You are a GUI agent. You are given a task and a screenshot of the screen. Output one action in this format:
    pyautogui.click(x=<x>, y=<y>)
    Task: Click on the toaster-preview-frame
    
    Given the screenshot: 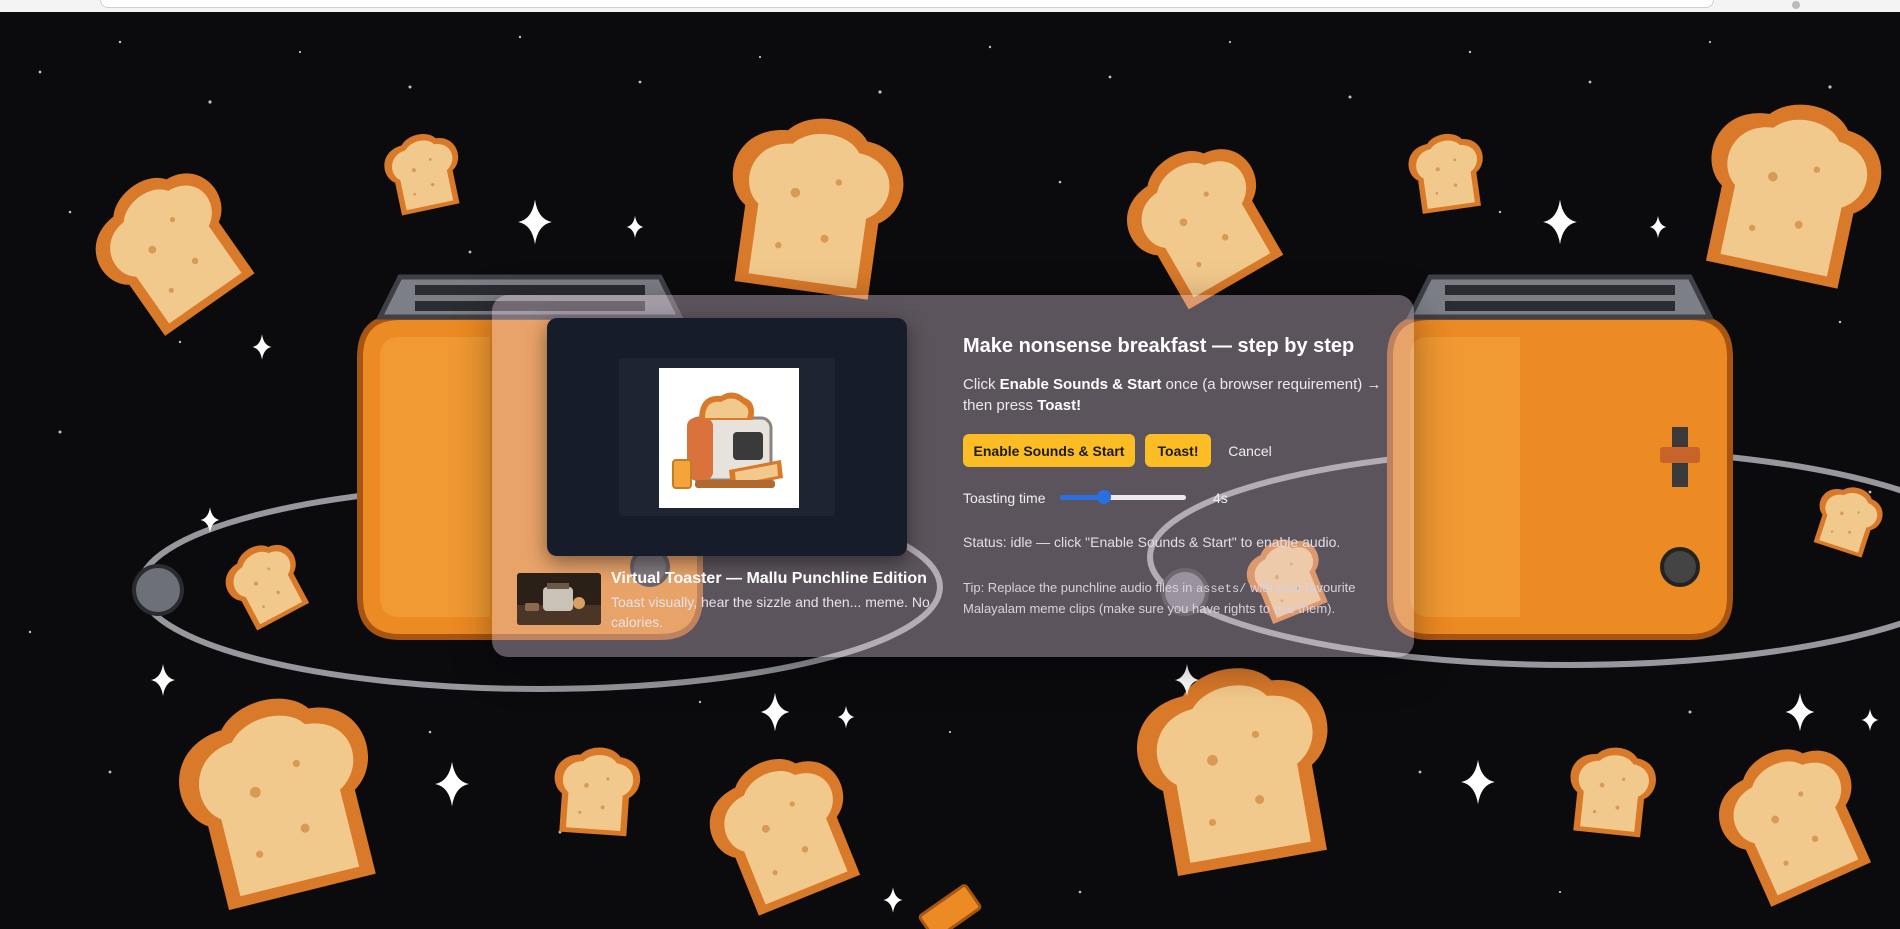 What is the action you would take?
    pyautogui.click(x=727, y=437)
    